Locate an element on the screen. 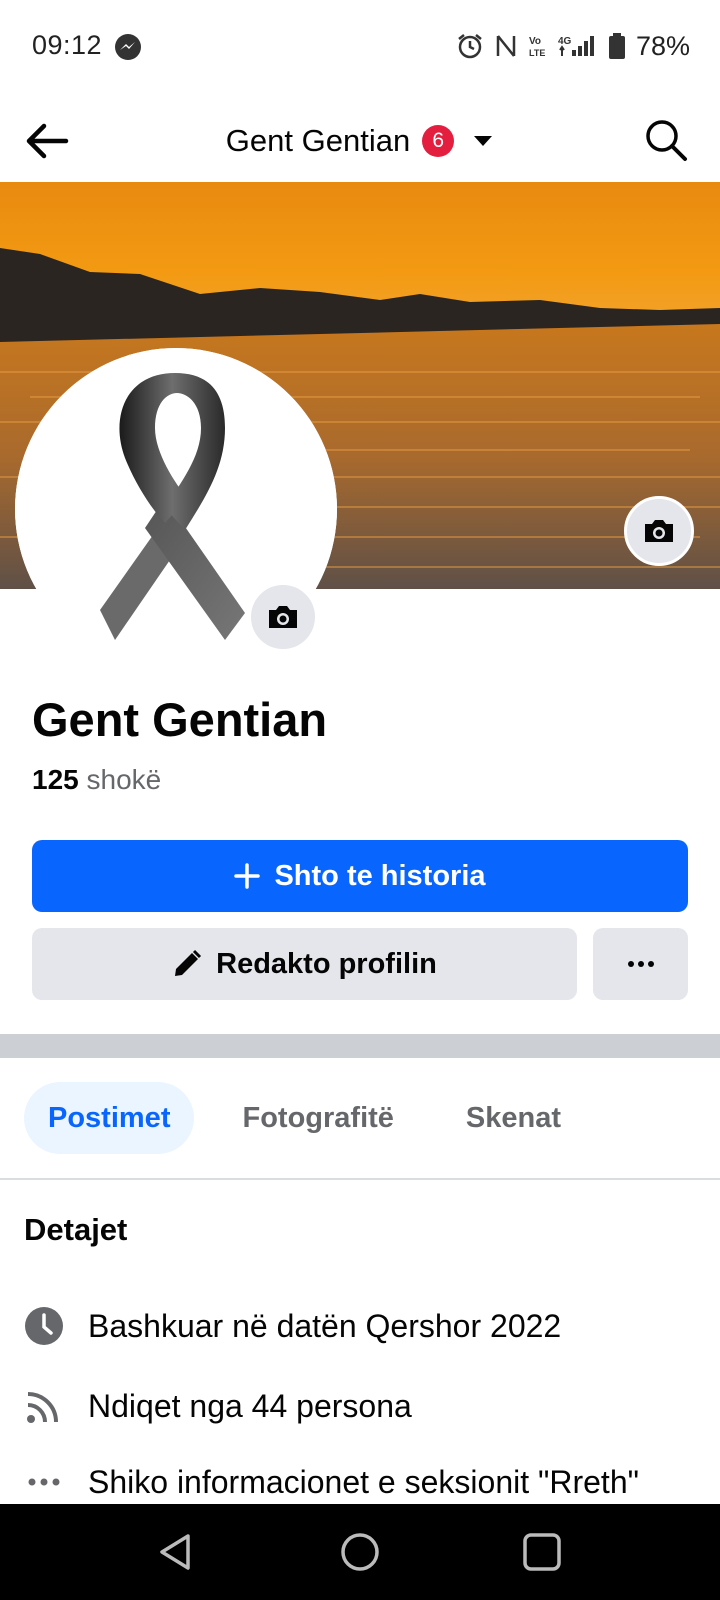 This screenshot has width=720, height=1600. nav-home-icon is located at coordinates (360, 1552).